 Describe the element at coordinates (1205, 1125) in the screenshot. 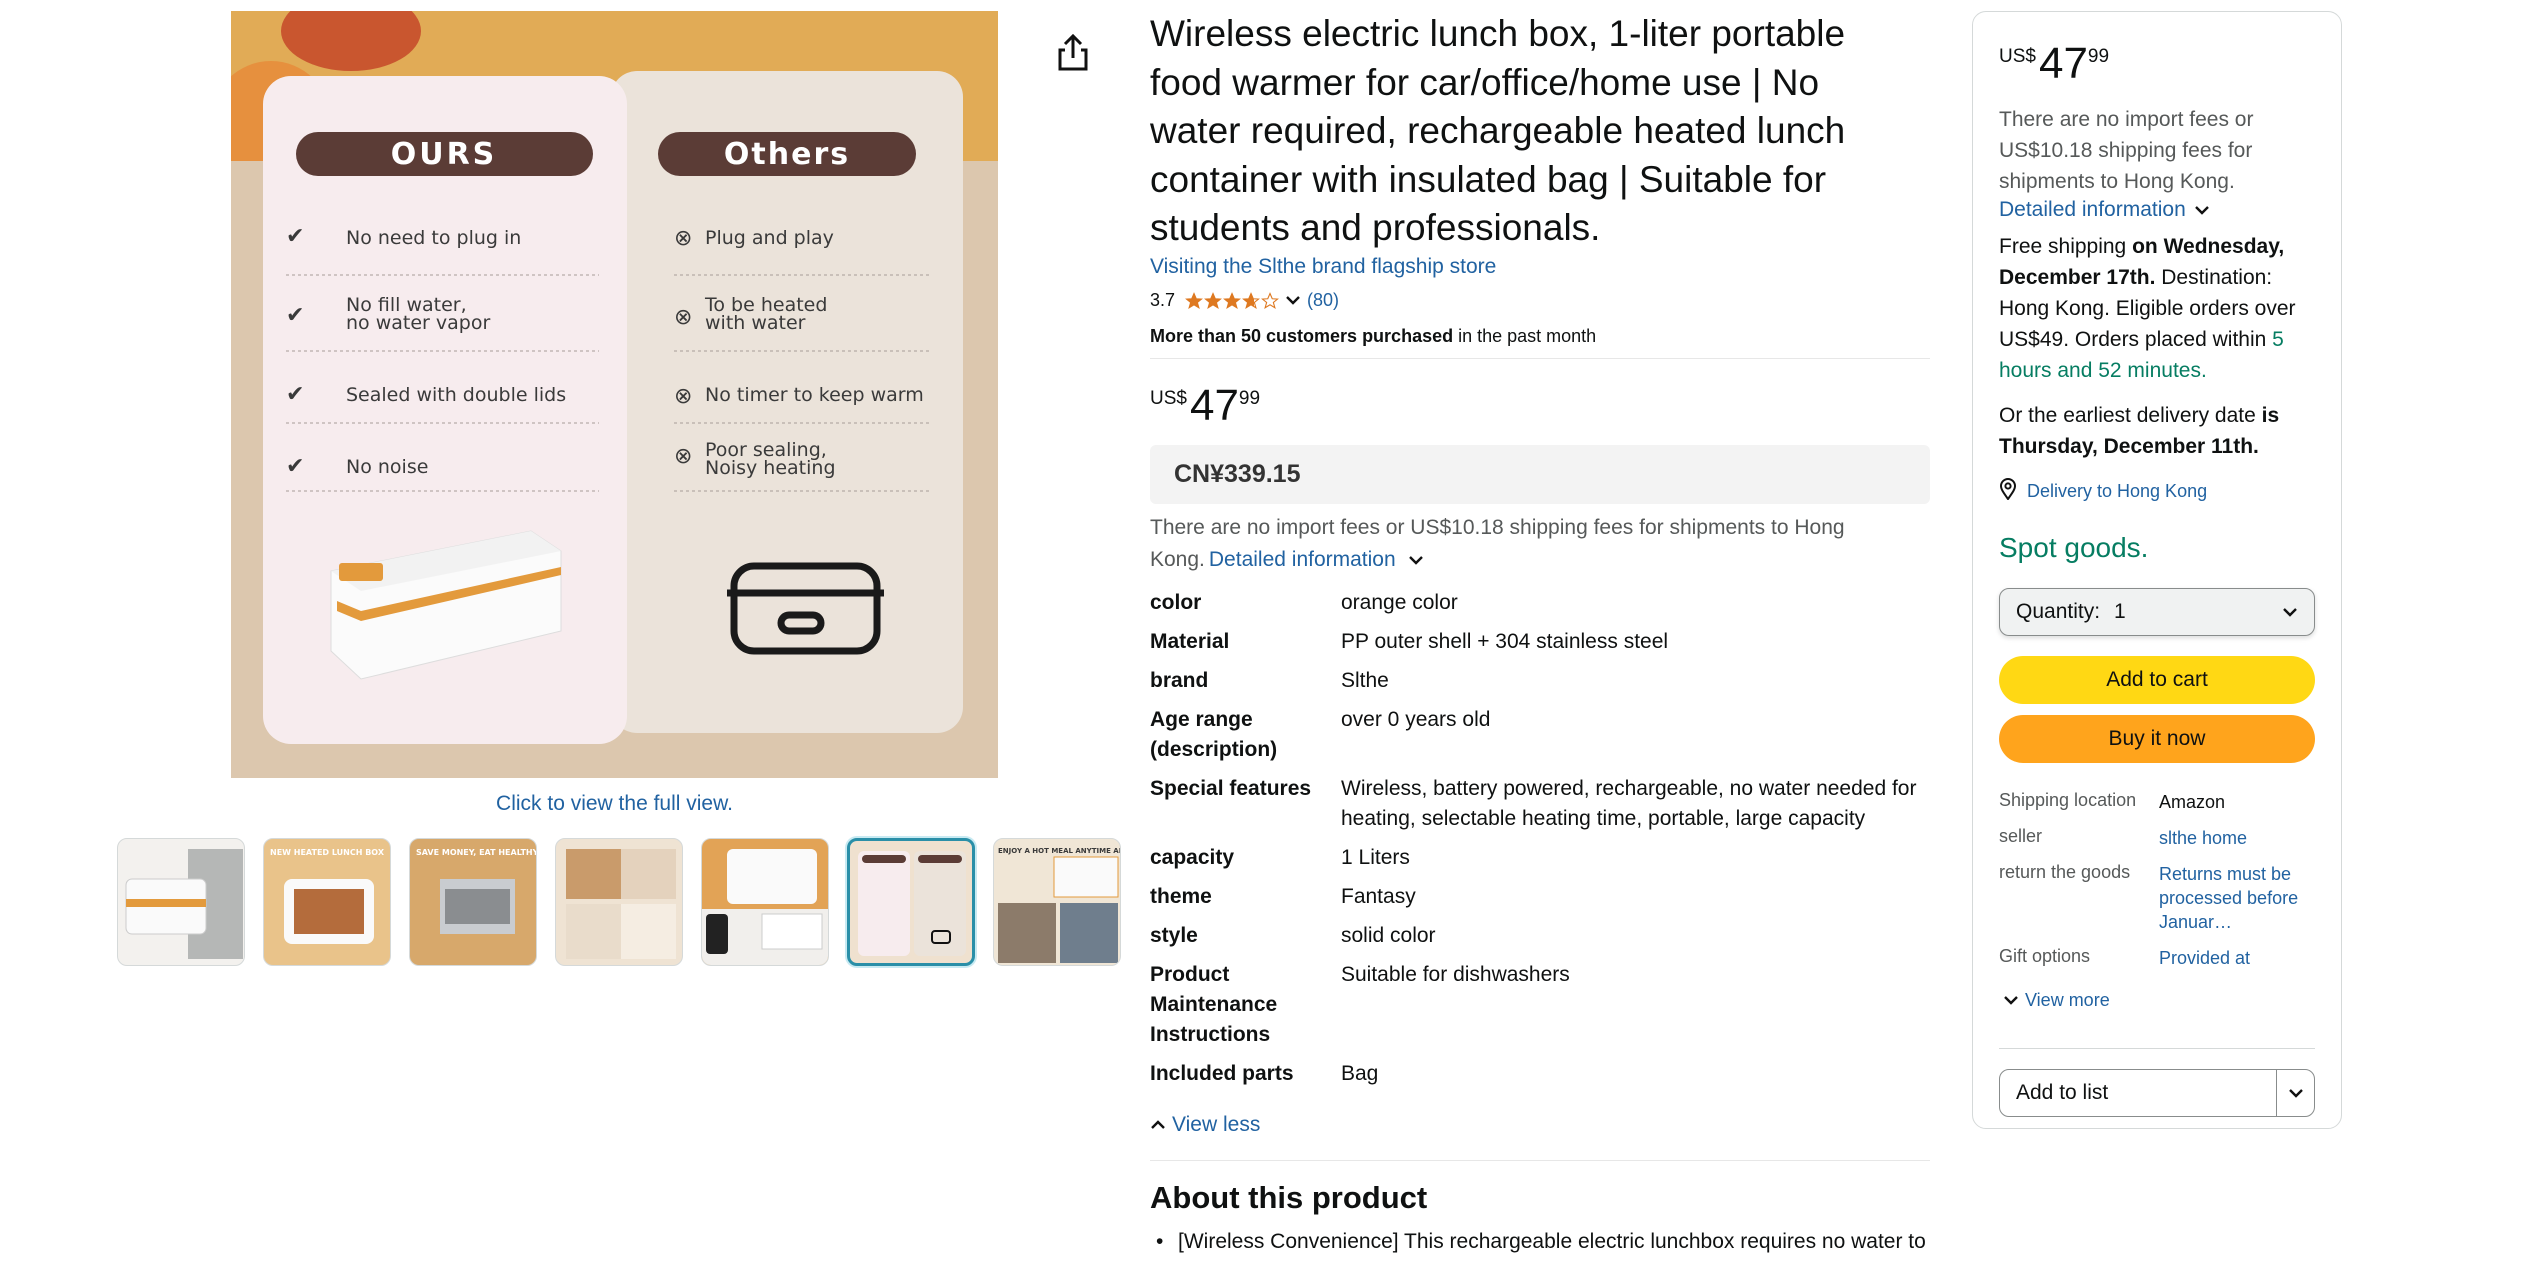

I see `view-less-link: View less` at that location.